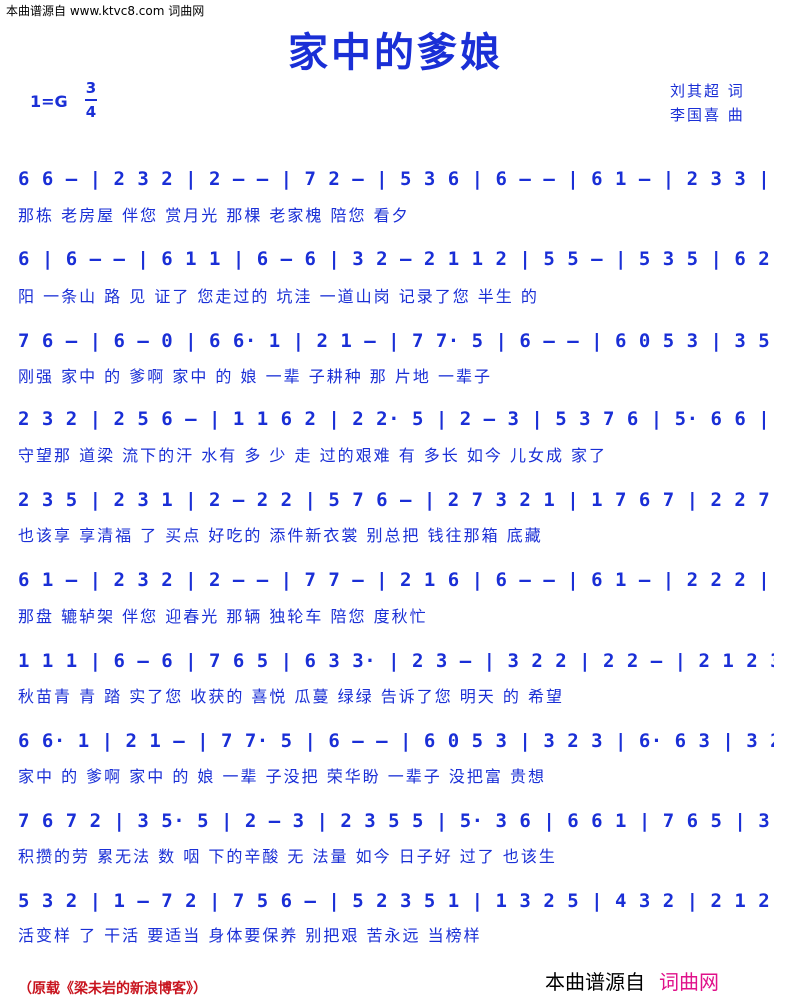  I want to click on time-signature-top: 3, so click(91, 88).